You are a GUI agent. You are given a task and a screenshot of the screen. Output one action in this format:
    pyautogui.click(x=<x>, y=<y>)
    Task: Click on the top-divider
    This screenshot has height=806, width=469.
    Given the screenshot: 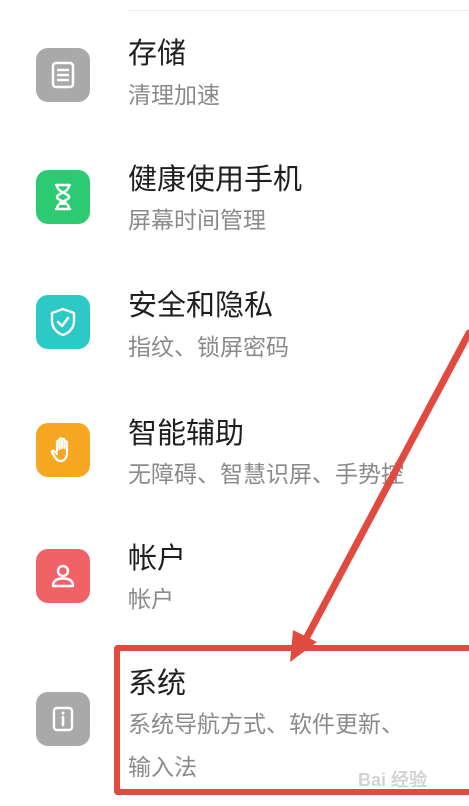 What is the action you would take?
    pyautogui.click(x=298, y=10)
    